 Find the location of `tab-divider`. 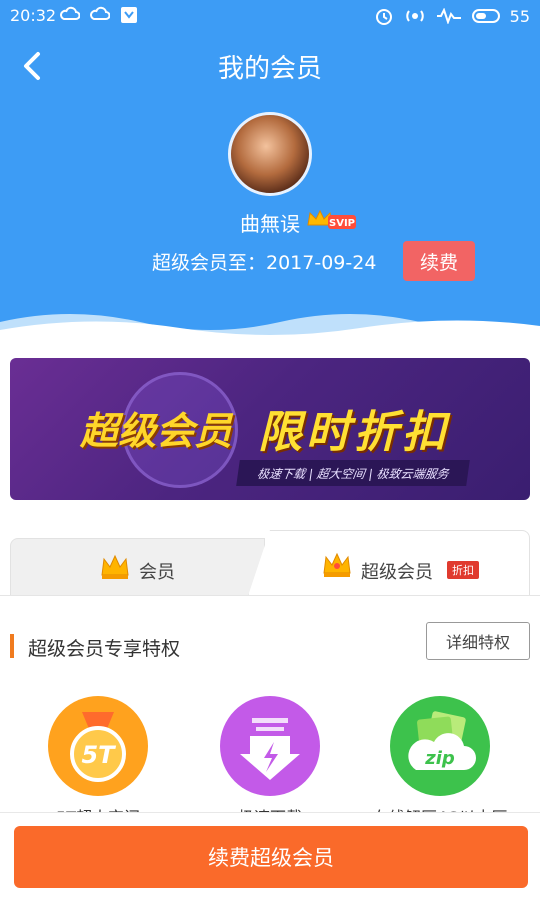

tab-divider is located at coordinates (270, 595).